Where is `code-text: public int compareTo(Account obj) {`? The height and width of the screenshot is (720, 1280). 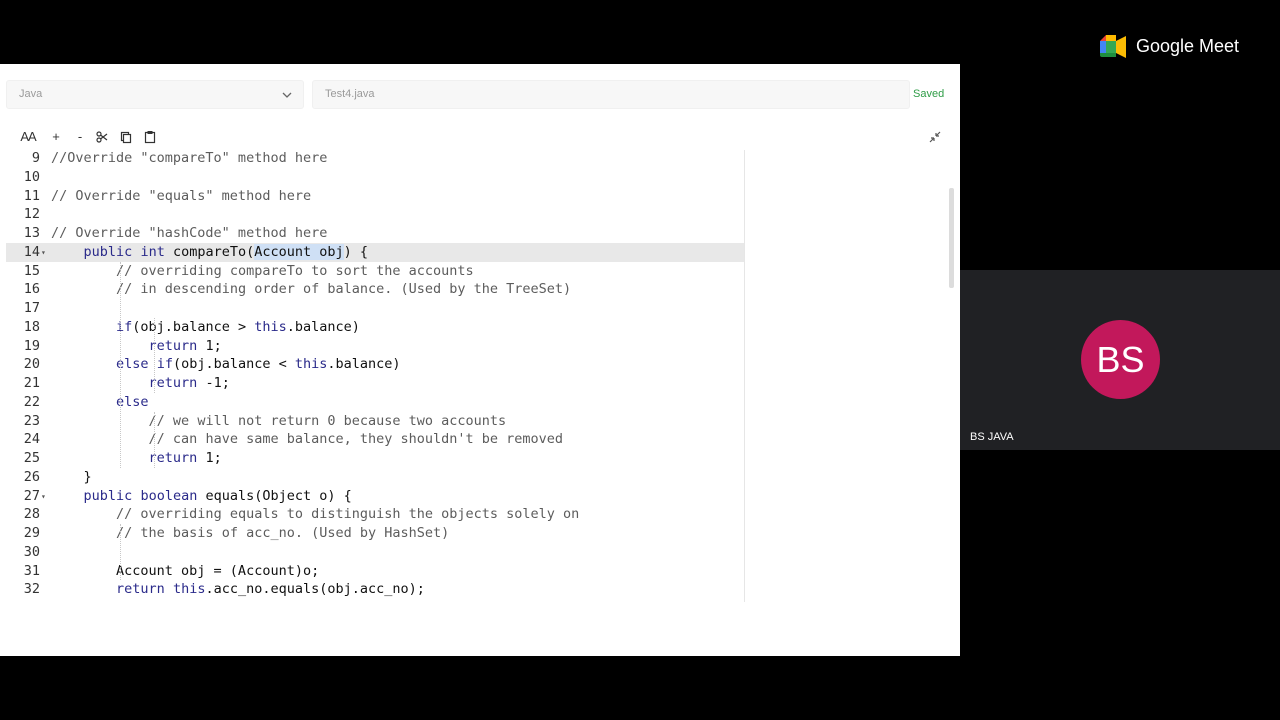 code-text: public int compareTo(Account obj) { is located at coordinates (226, 251).